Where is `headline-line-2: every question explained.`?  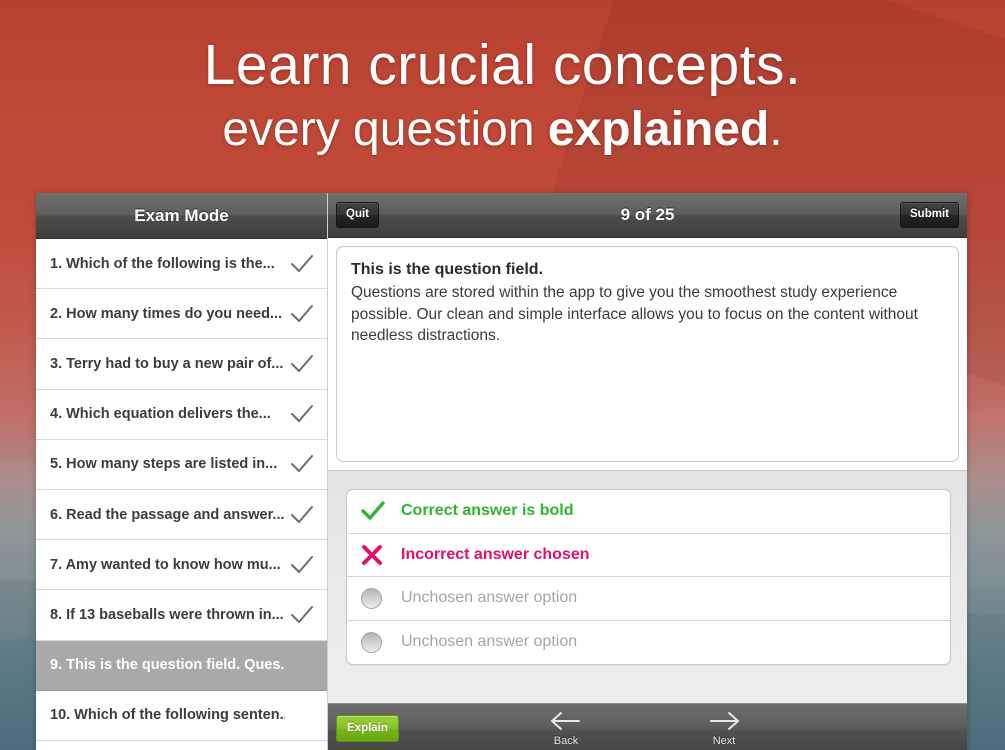 headline-line-2: every question explained. is located at coordinates (502, 130).